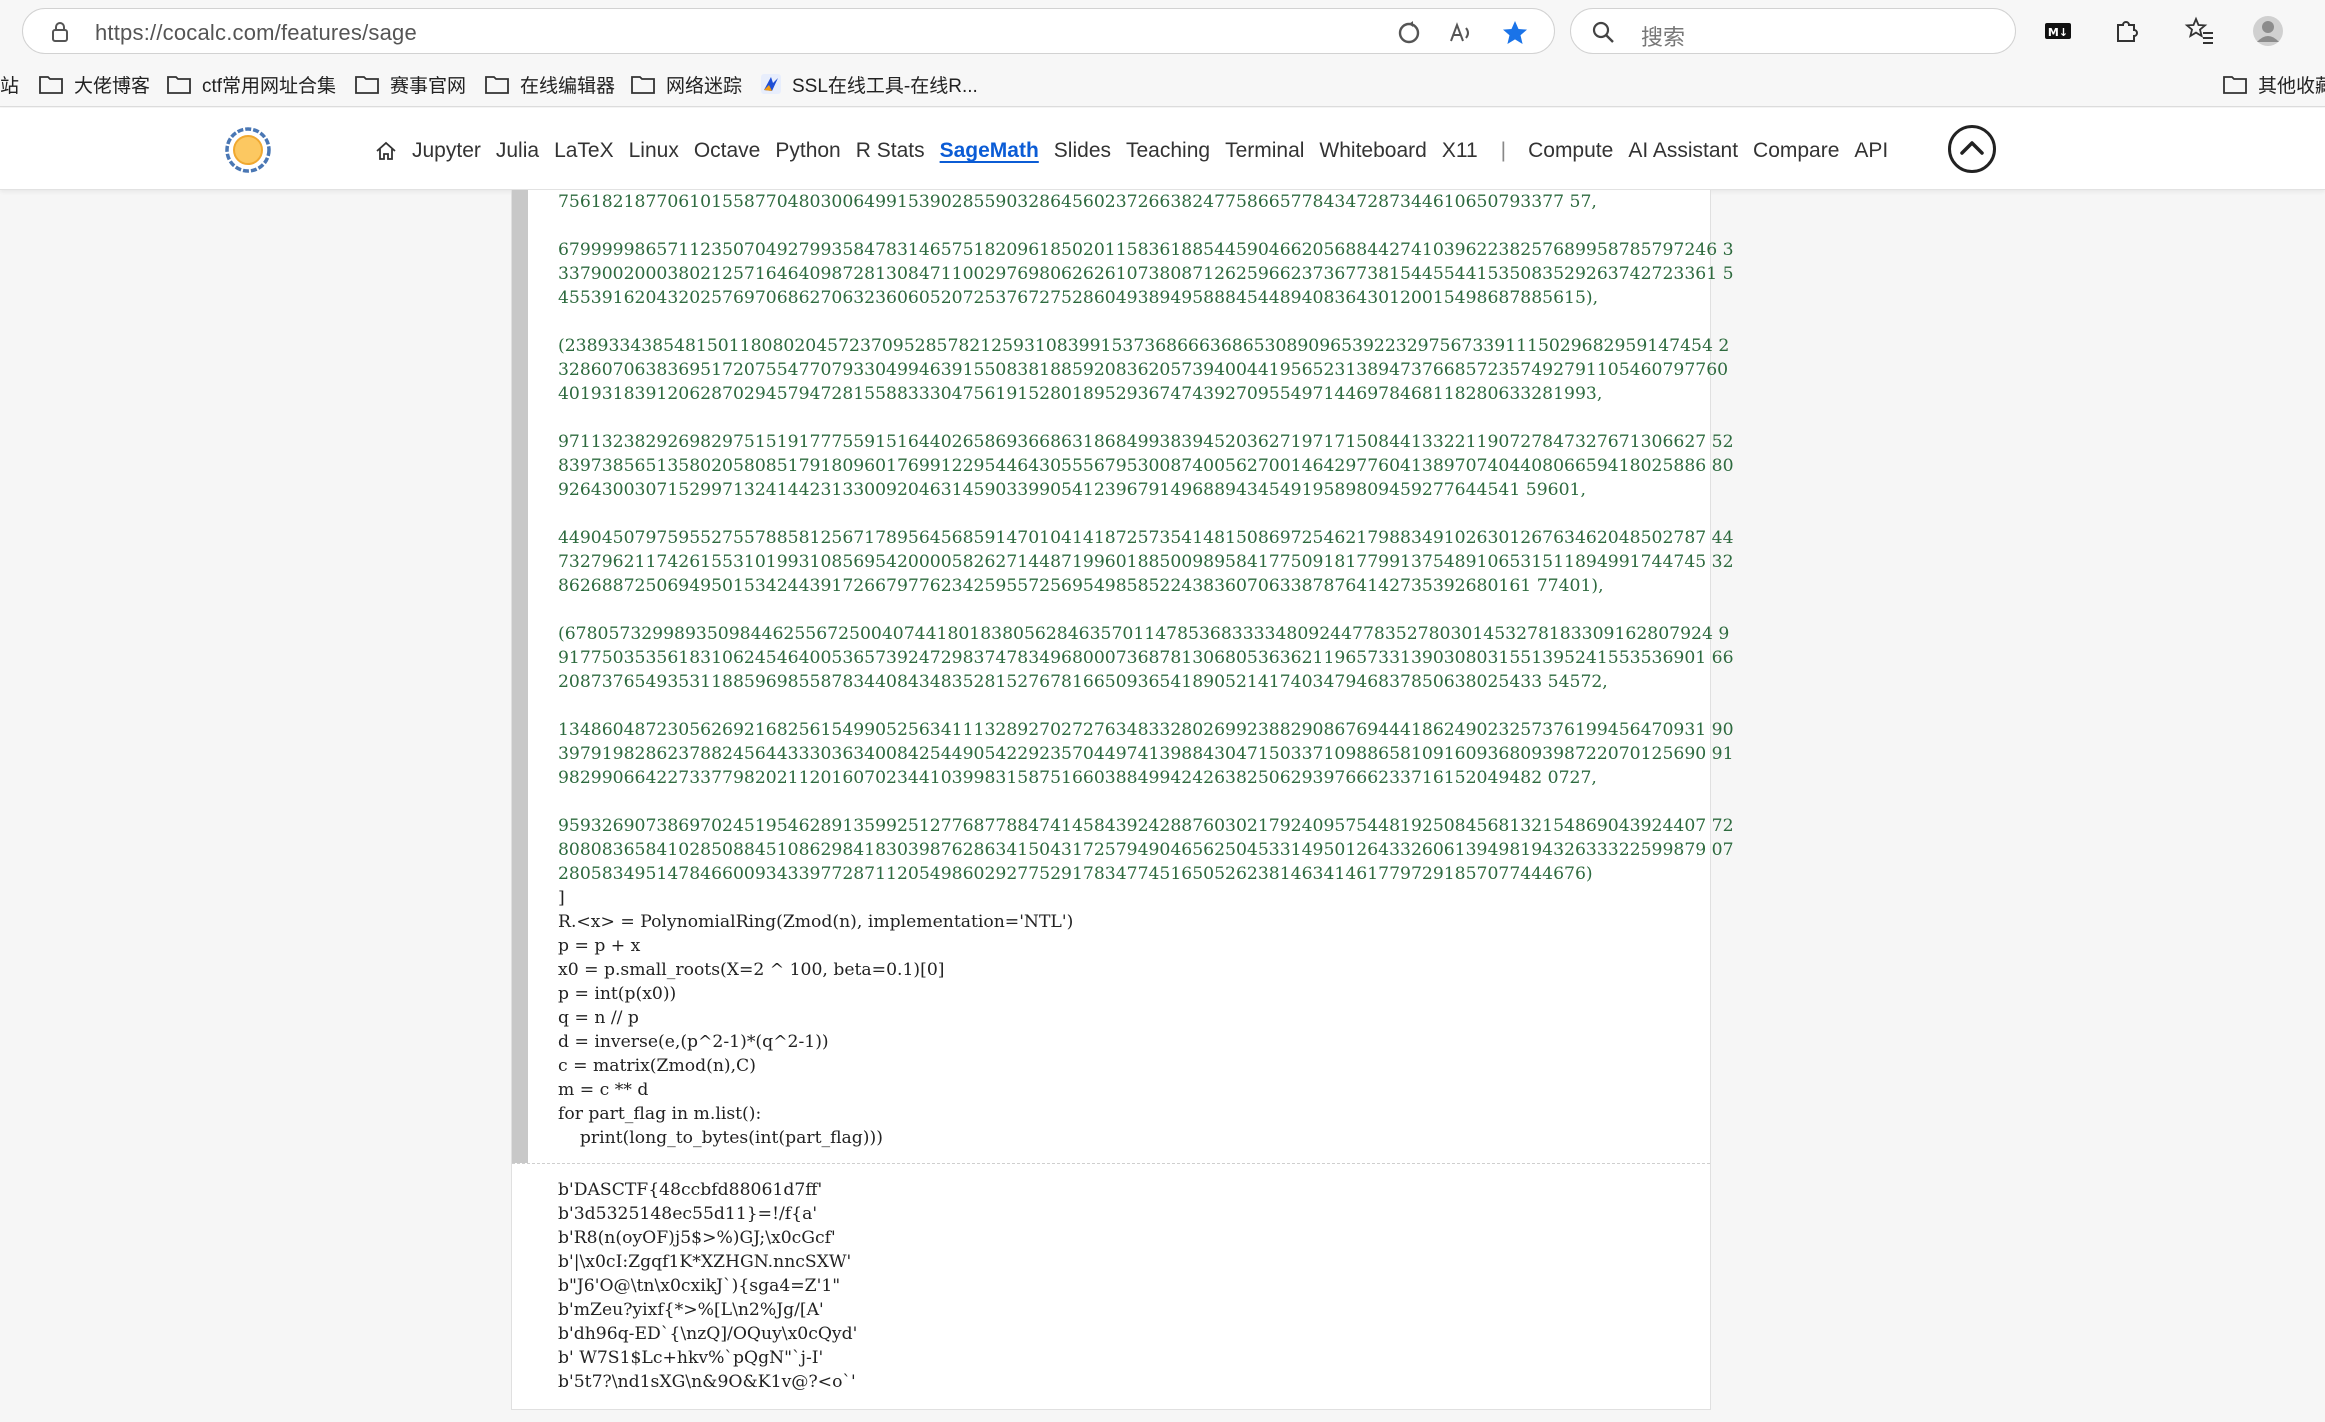 This screenshot has width=2325, height=1422. Describe the element at coordinates (660, 1114) in the screenshot. I see `code-line: for part_flag in m.list():` at that location.